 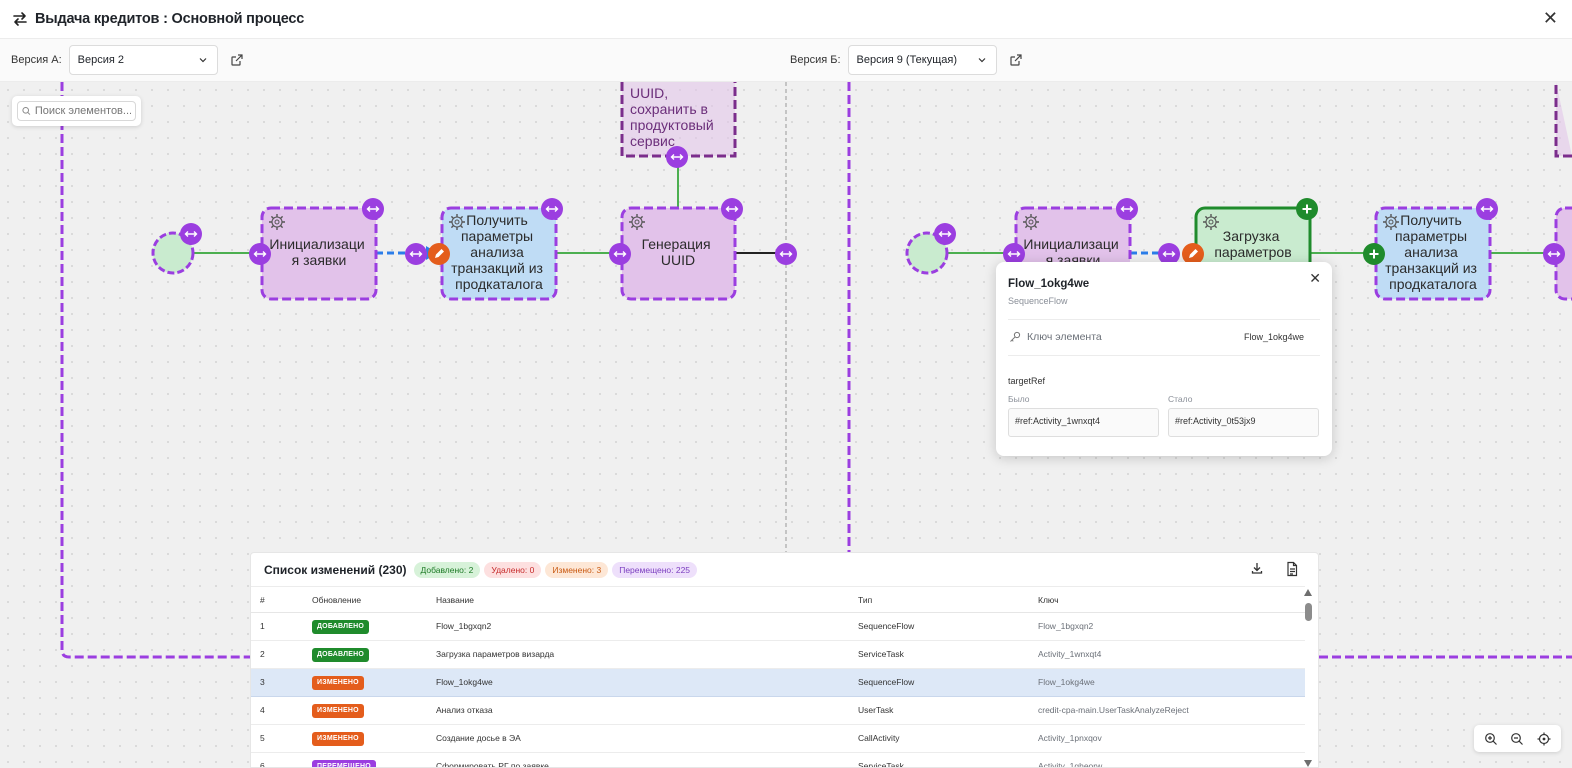 I want to click on fit-view-icon, so click(x=1544, y=739).